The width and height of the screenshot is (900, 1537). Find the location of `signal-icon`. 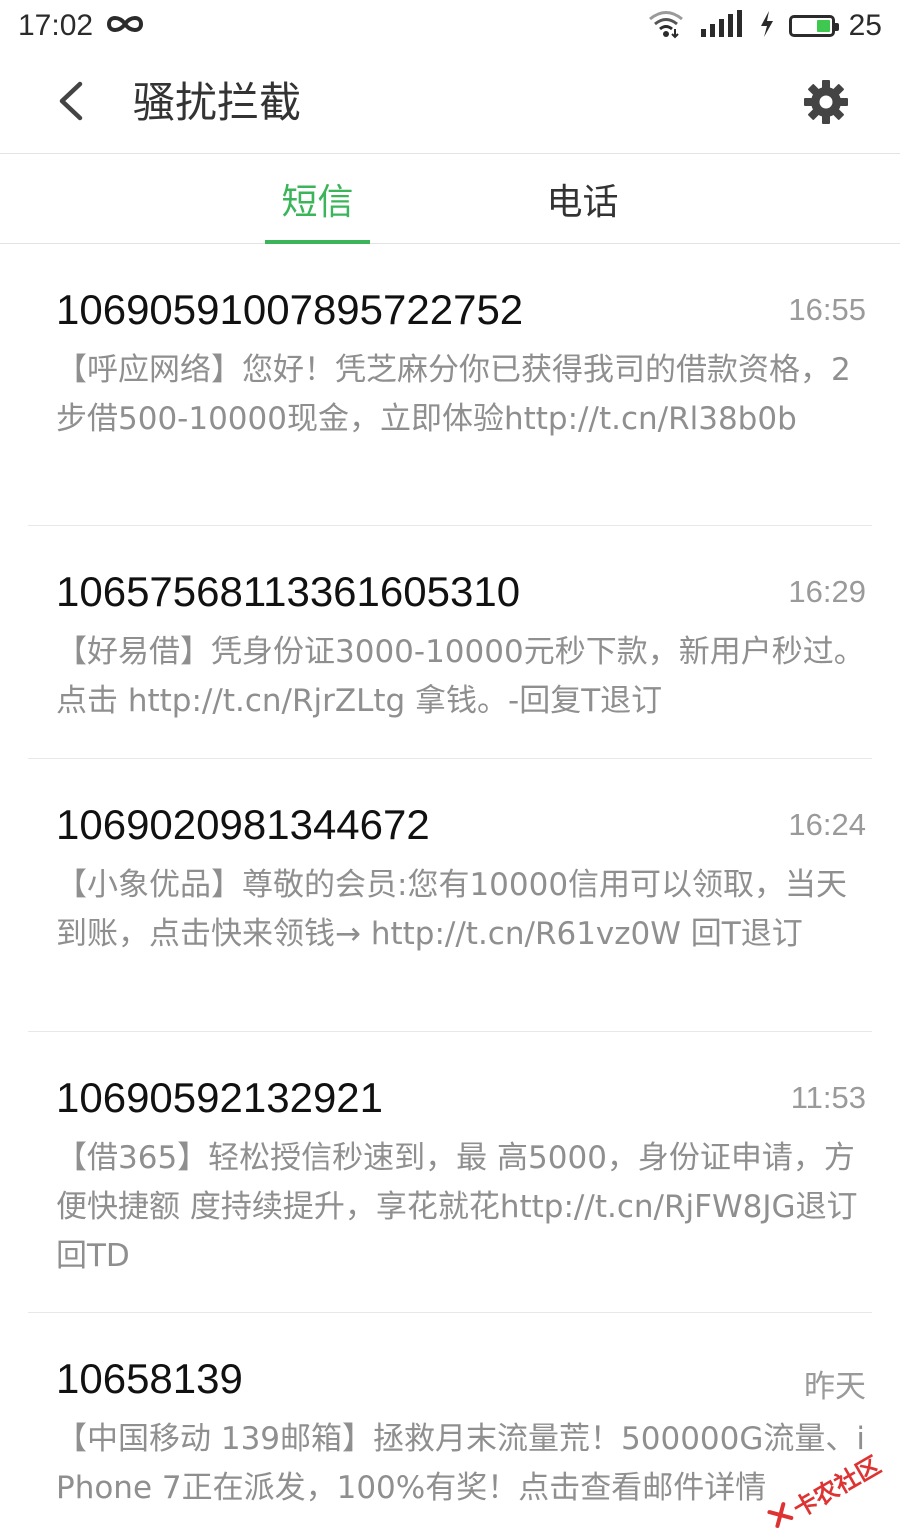

signal-icon is located at coordinates (722, 26).